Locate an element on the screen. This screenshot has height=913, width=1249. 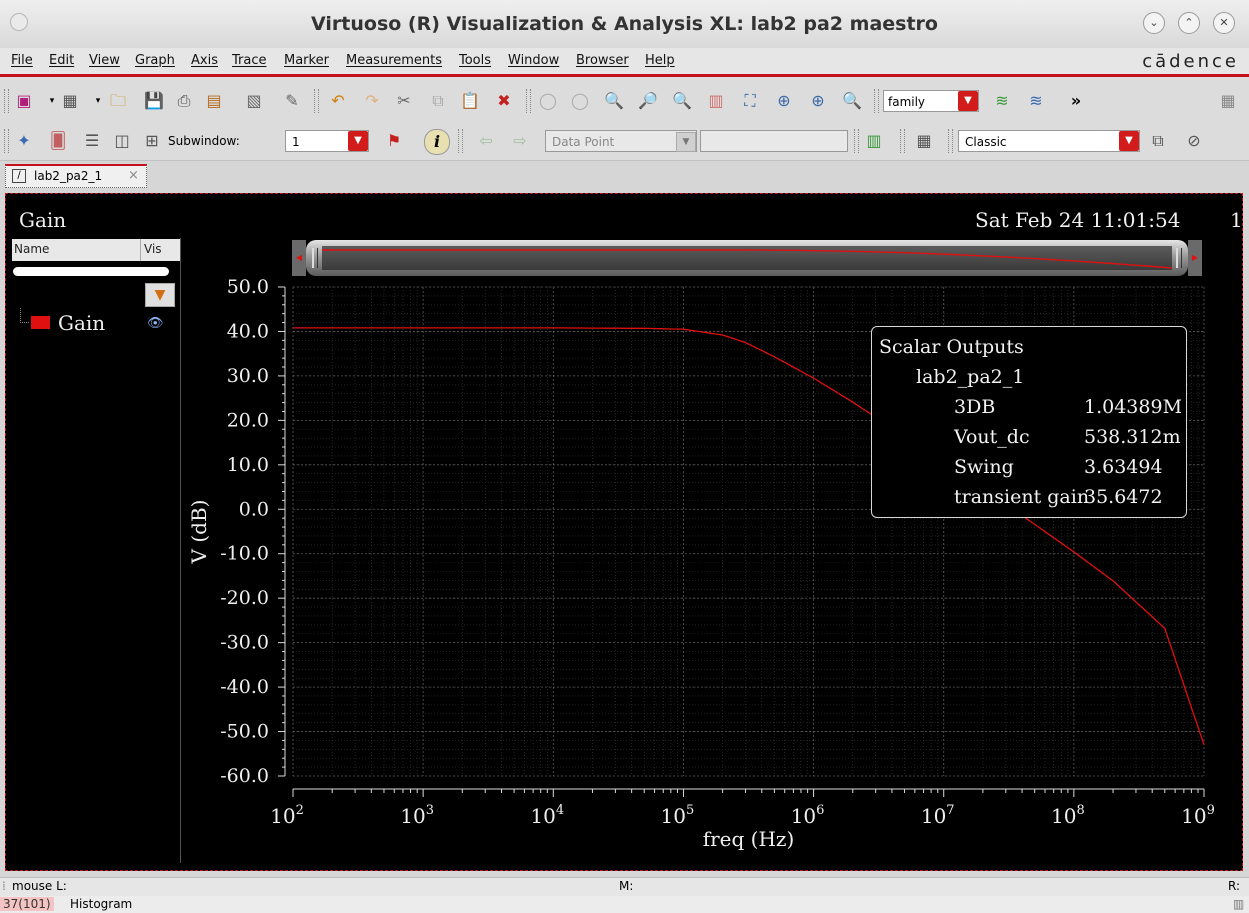
y-axis-label: V (dB) is located at coordinates (199, 532).